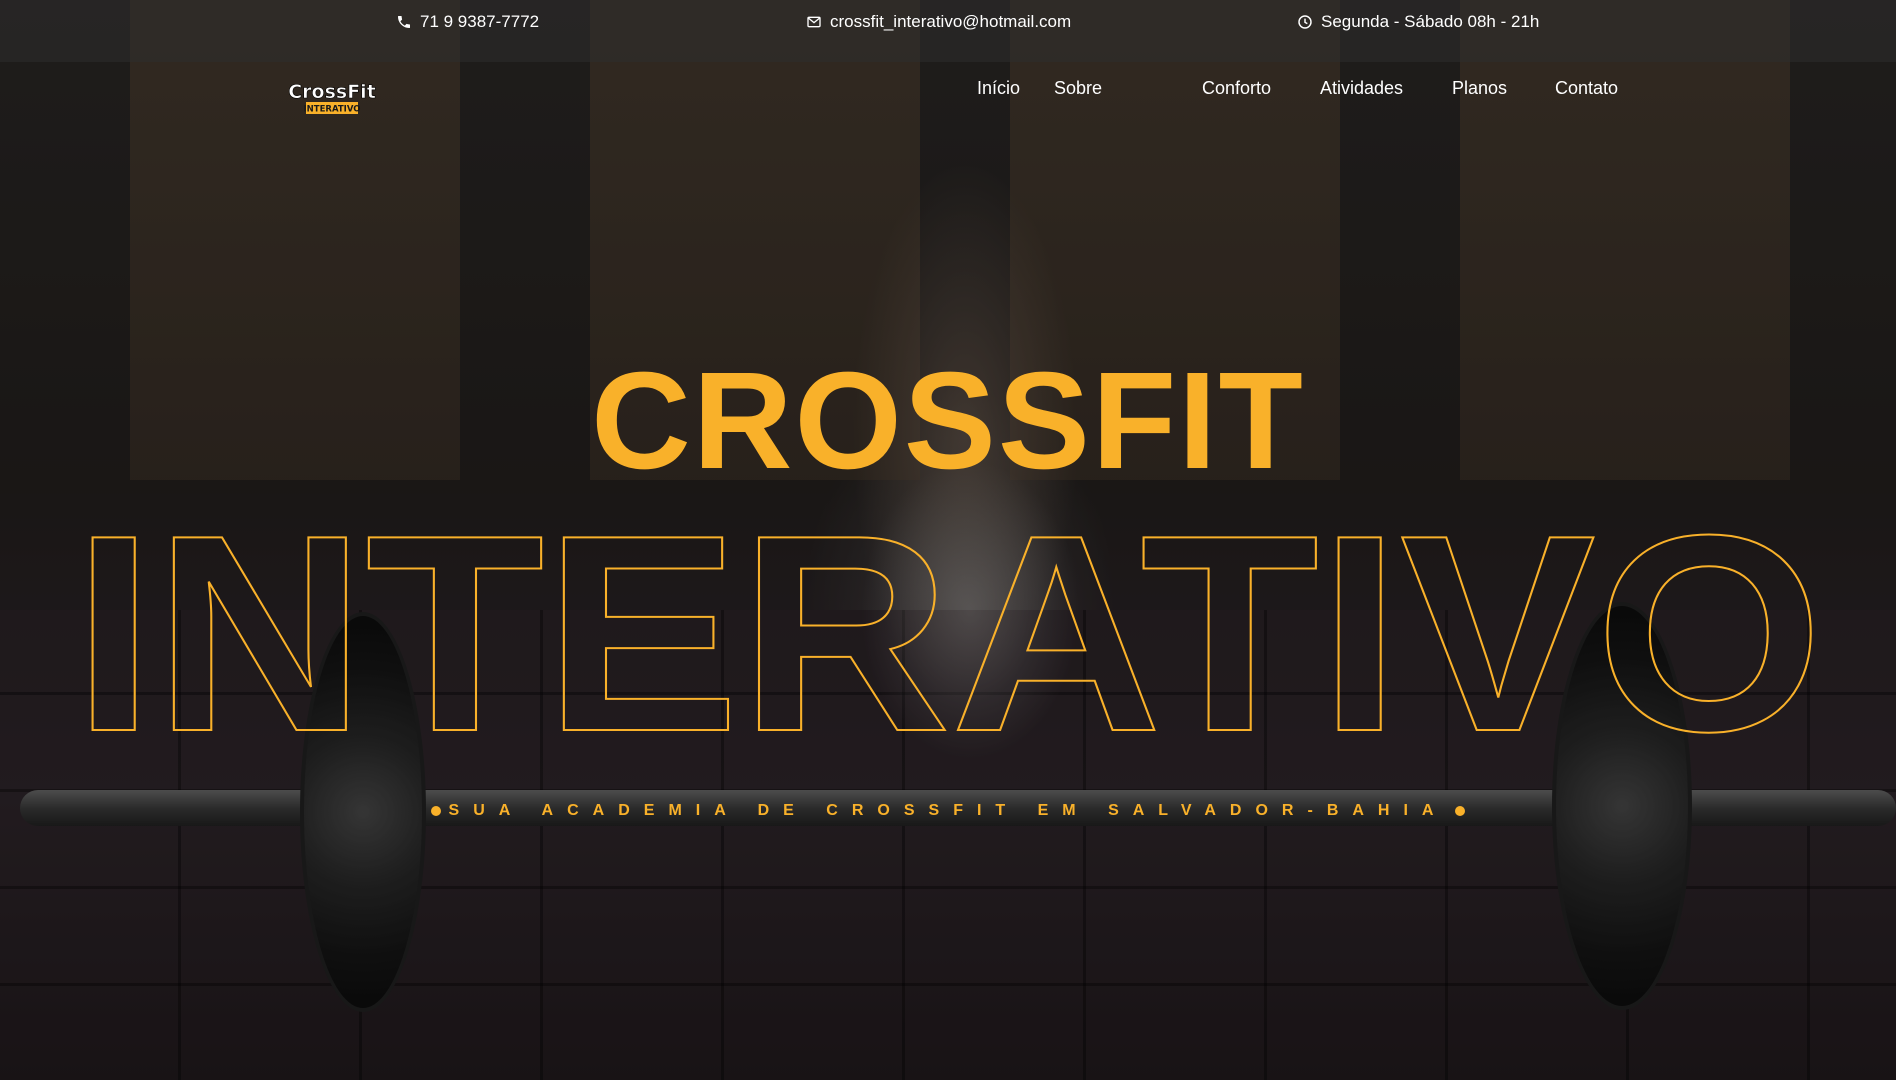 The width and height of the screenshot is (1896, 1080). Describe the element at coordinates (948, 421) in the screenshot. I see `hero-title: CROSSFIT` at that location.